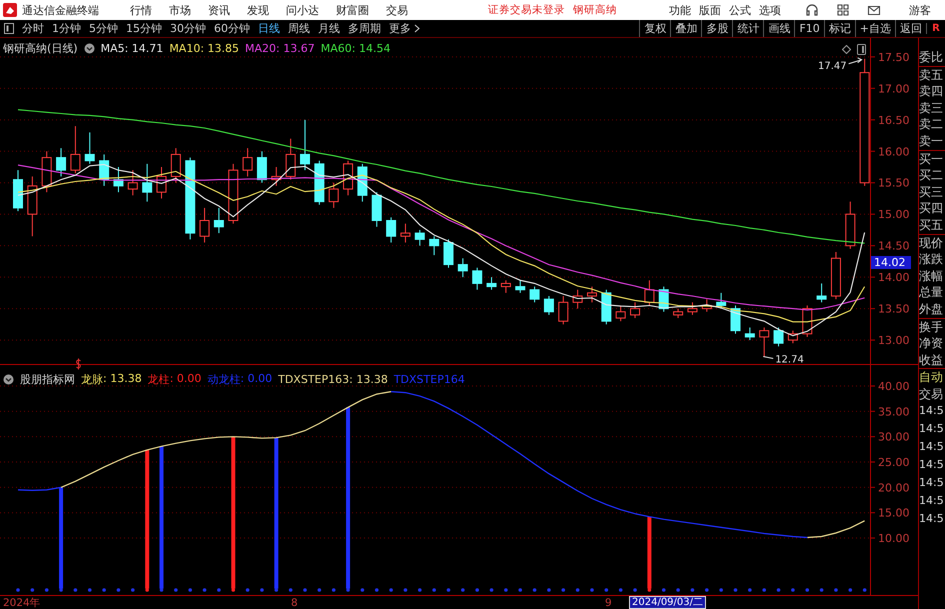 The height and width of the screenshot is (609, 945). I want to click on menu-item: 交易, so click(397, 10).